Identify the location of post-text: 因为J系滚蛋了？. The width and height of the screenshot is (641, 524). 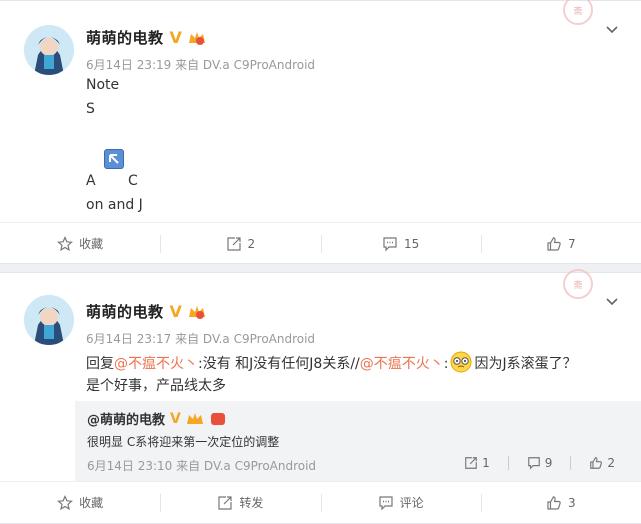
(525, 364).